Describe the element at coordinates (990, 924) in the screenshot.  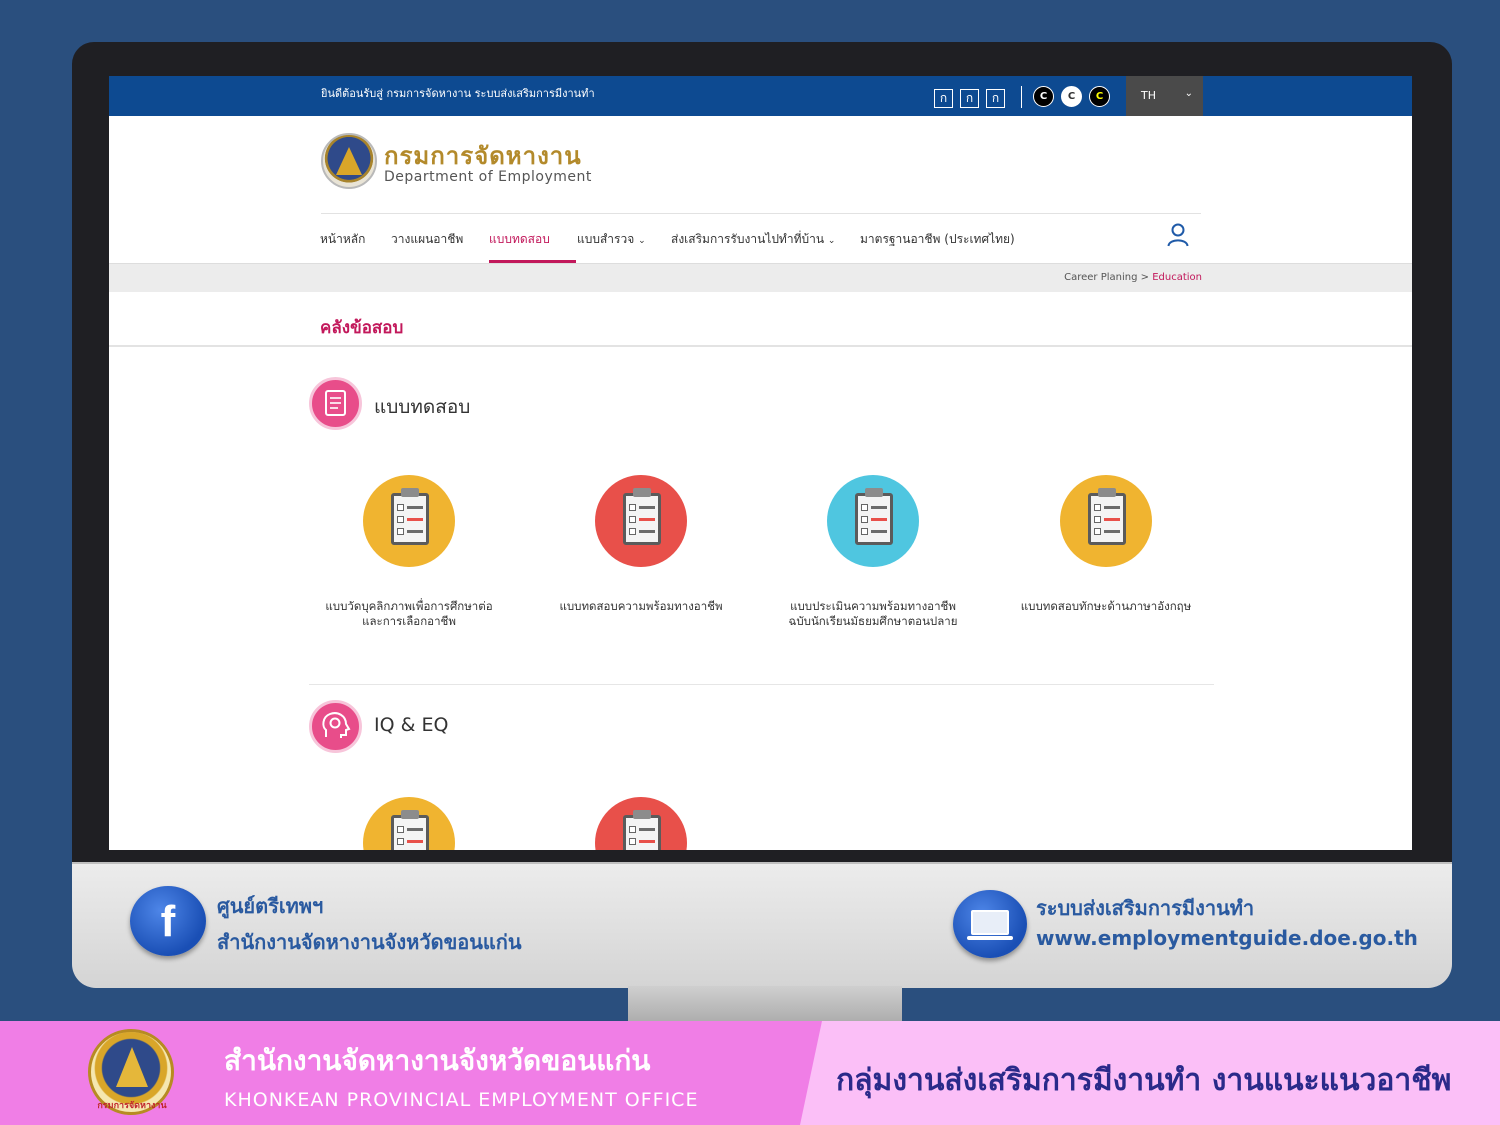
I see `website-icon` at that location.